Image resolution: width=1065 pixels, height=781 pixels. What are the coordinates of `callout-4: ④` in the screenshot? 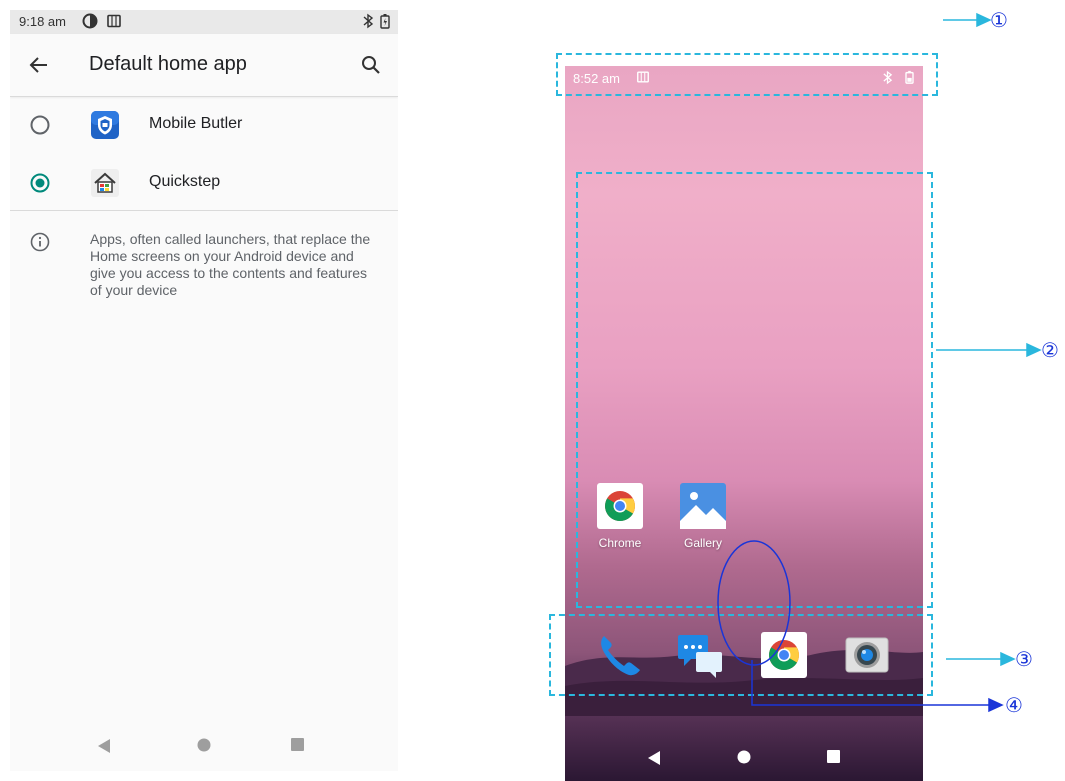 It's located at (1014, 705).